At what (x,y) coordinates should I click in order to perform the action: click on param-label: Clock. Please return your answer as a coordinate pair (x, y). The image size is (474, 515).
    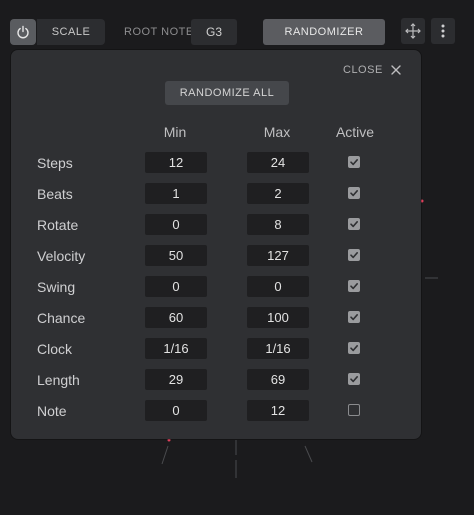
    Looking at the image, I should click on (55, 349).